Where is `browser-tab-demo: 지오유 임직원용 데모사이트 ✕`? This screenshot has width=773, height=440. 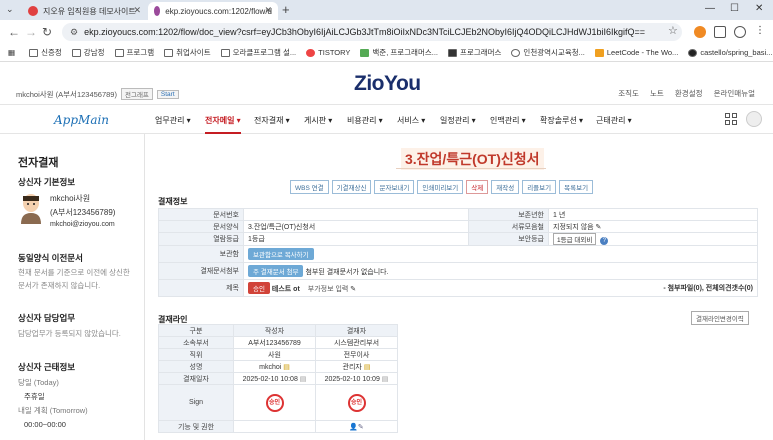
browser-tab-demo: 지오유 임직원용 데모사이트 ✕ is located at coordinates (84, 11).